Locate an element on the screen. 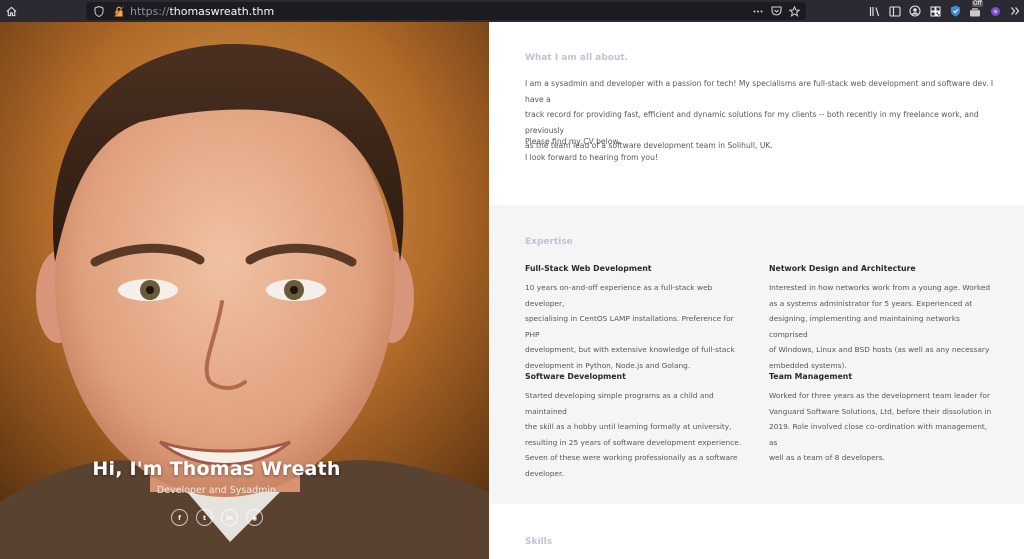 Image resolution: width=1024 pixels, height=559 pixels. pocket-icon is located at coordinates (776, 11).